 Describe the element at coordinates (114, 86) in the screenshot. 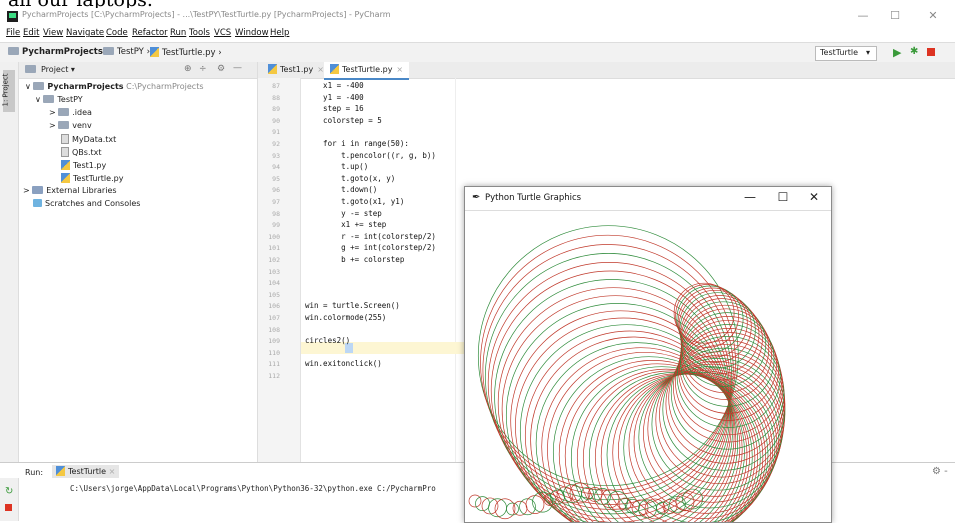

I see `tree-item-pycharmprojects: ∨ PycharmProjects C:\PycharmProjects` at that location.